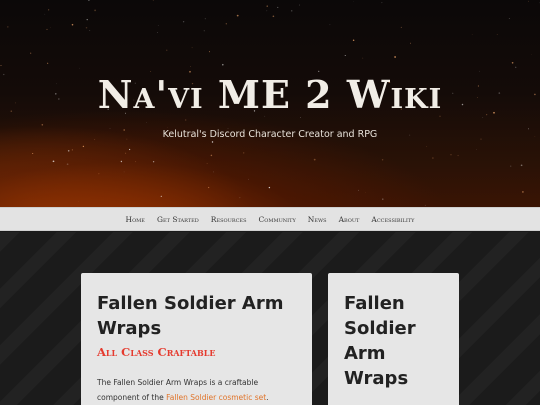 The height and width of the screenshot is (405, 540). I want to click on fallen-soldier-set-link: Fallen Soldier cosmetic set, so click(216, 397).